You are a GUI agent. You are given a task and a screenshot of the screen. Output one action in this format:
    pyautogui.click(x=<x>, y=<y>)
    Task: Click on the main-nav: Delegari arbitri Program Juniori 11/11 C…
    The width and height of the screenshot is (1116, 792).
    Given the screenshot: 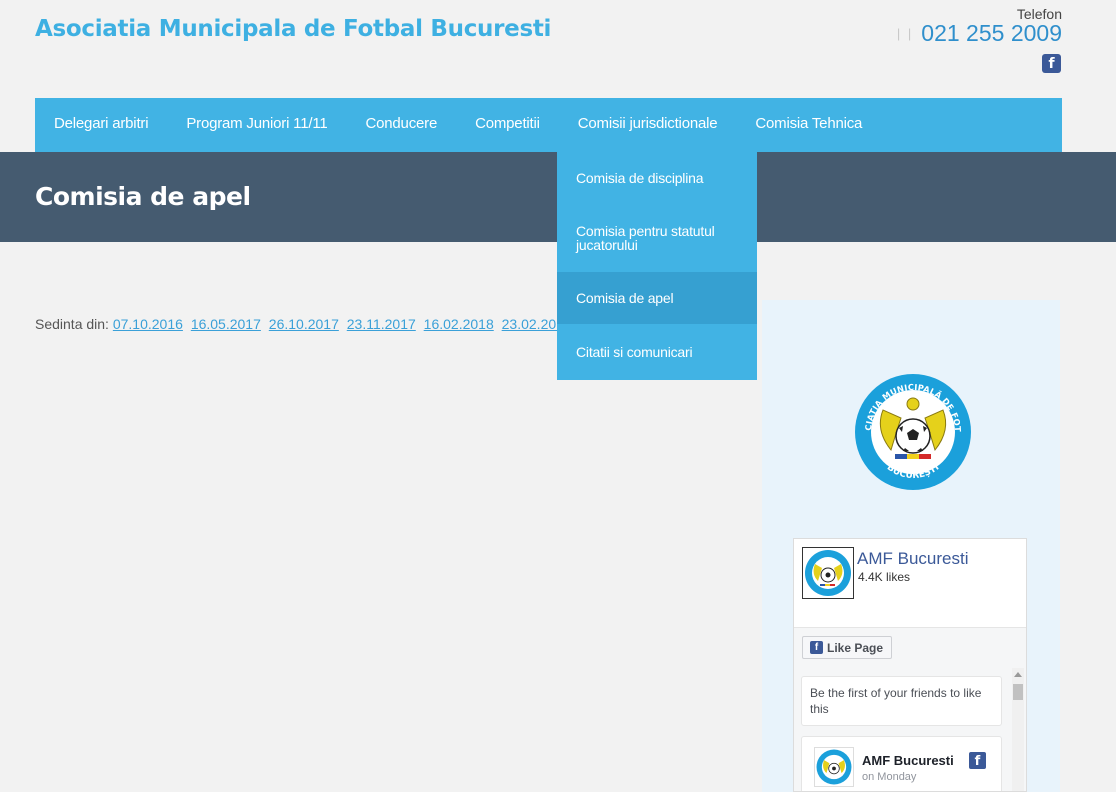 What is the action you would take?
    pyautogui.click(x=548, y=125)
    